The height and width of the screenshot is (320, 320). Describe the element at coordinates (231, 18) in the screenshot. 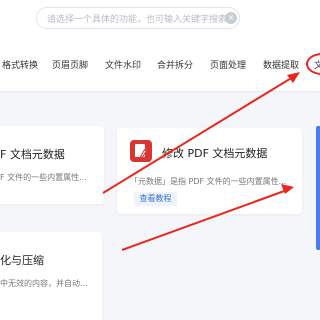

I see `clear-search-icon: ×` at that location.